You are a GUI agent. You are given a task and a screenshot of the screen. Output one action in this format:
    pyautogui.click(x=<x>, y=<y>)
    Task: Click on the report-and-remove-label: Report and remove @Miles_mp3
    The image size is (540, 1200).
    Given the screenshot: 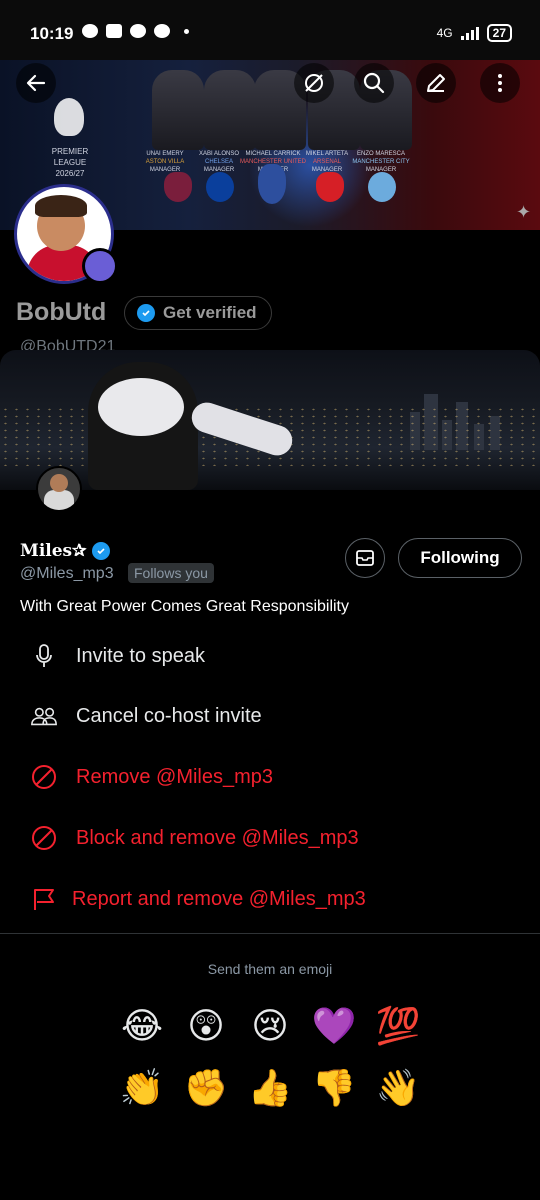 What is the action you would take?
    pyautogui.click(x=219, y=898)
    